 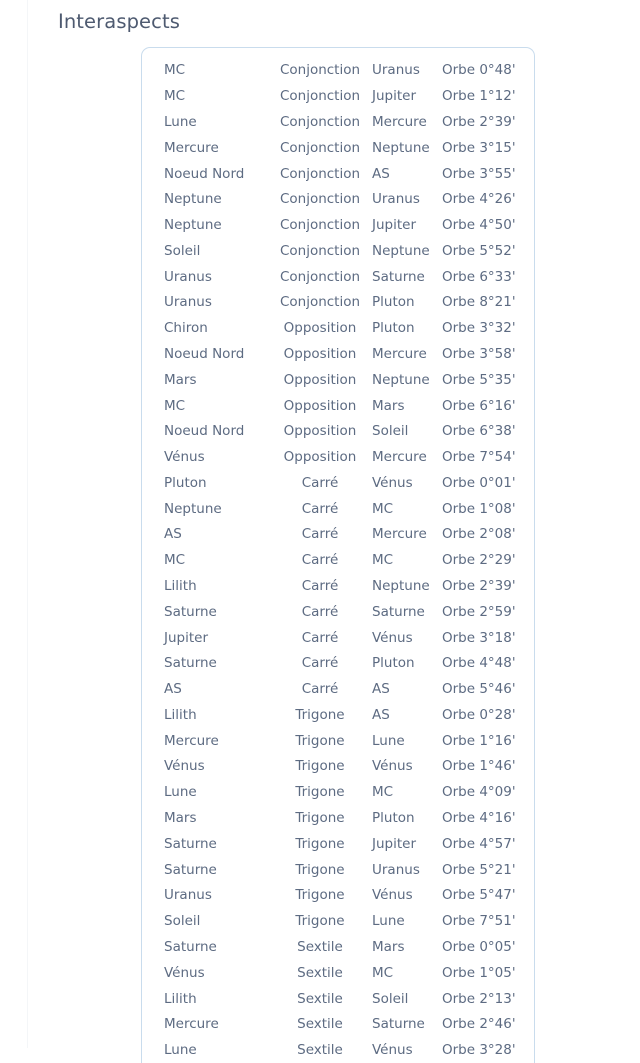 What do you see at coordinates (186, 637) in the screenshot?
I see `aspect-body1-cell: Jupiter` at bounding box center [186, 637].